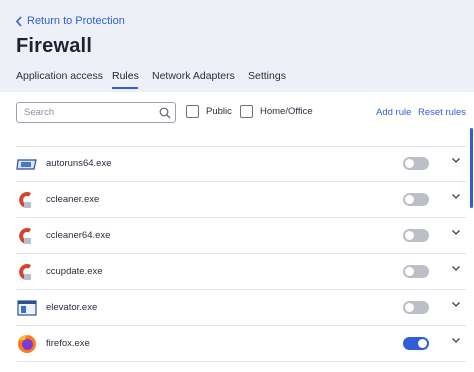 This screenshot has height=372, width=474. What do you see at coordinates (27, 344) in the screenshot?
I see `firefox-icon` at bounding box center [27, 344].